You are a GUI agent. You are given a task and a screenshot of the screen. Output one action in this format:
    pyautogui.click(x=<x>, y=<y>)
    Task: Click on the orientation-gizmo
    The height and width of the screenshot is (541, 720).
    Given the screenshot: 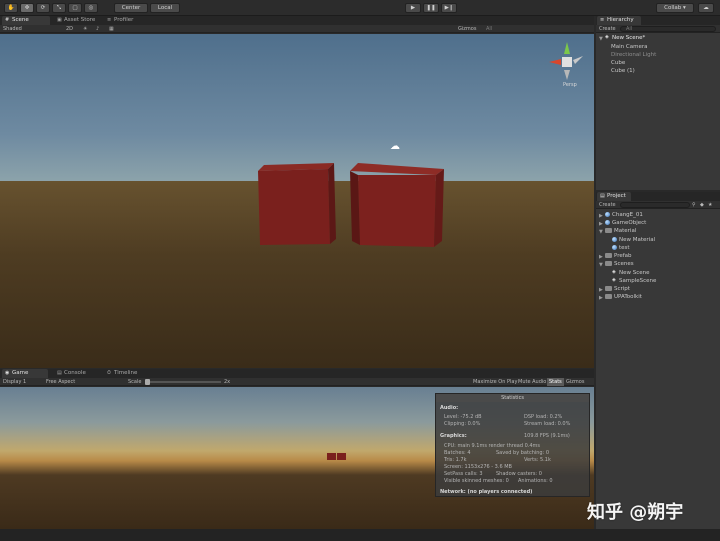 What is the action you would take?
    pyautogui.click(x=567, y=62)
    